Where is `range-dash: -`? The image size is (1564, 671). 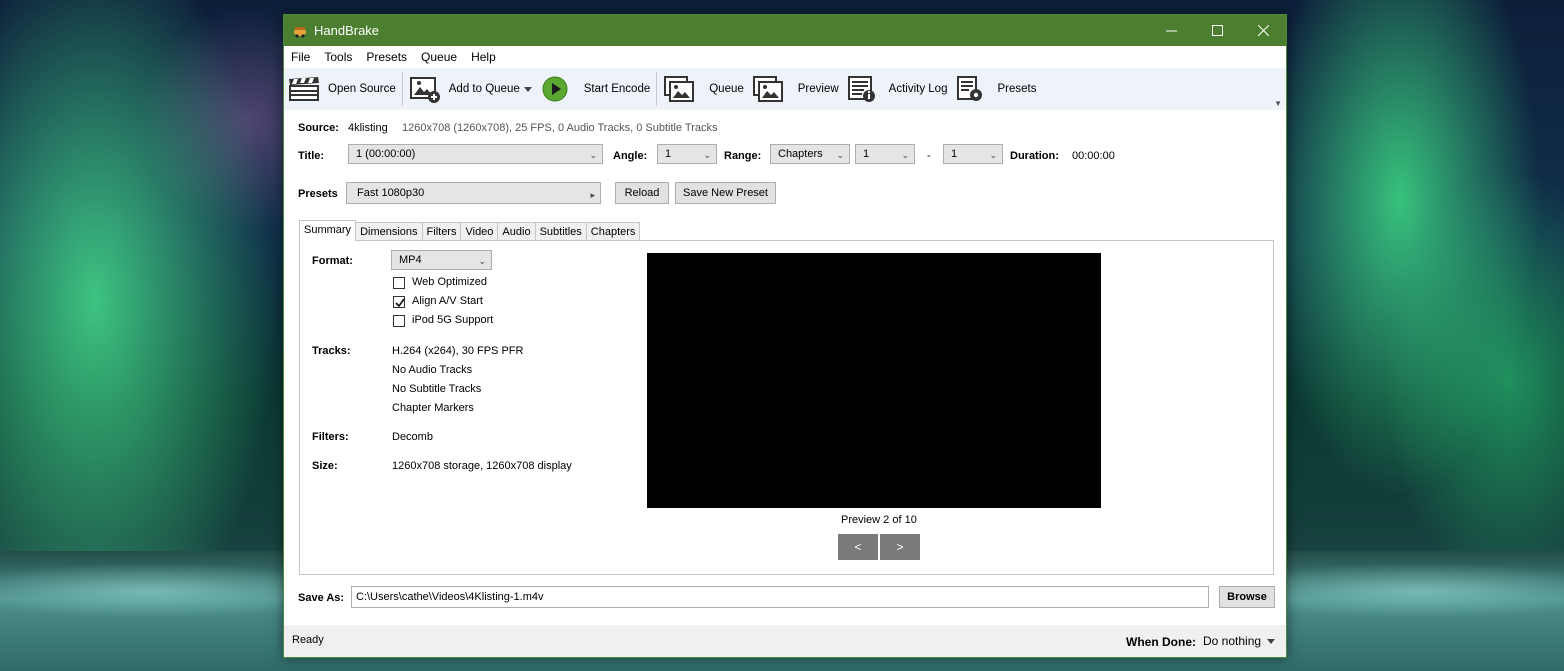 range-dash: - is located at coordinates (929, 156).